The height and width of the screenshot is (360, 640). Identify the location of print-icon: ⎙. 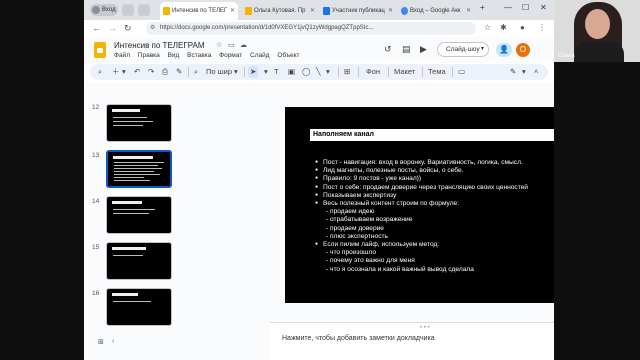
(165, 72).